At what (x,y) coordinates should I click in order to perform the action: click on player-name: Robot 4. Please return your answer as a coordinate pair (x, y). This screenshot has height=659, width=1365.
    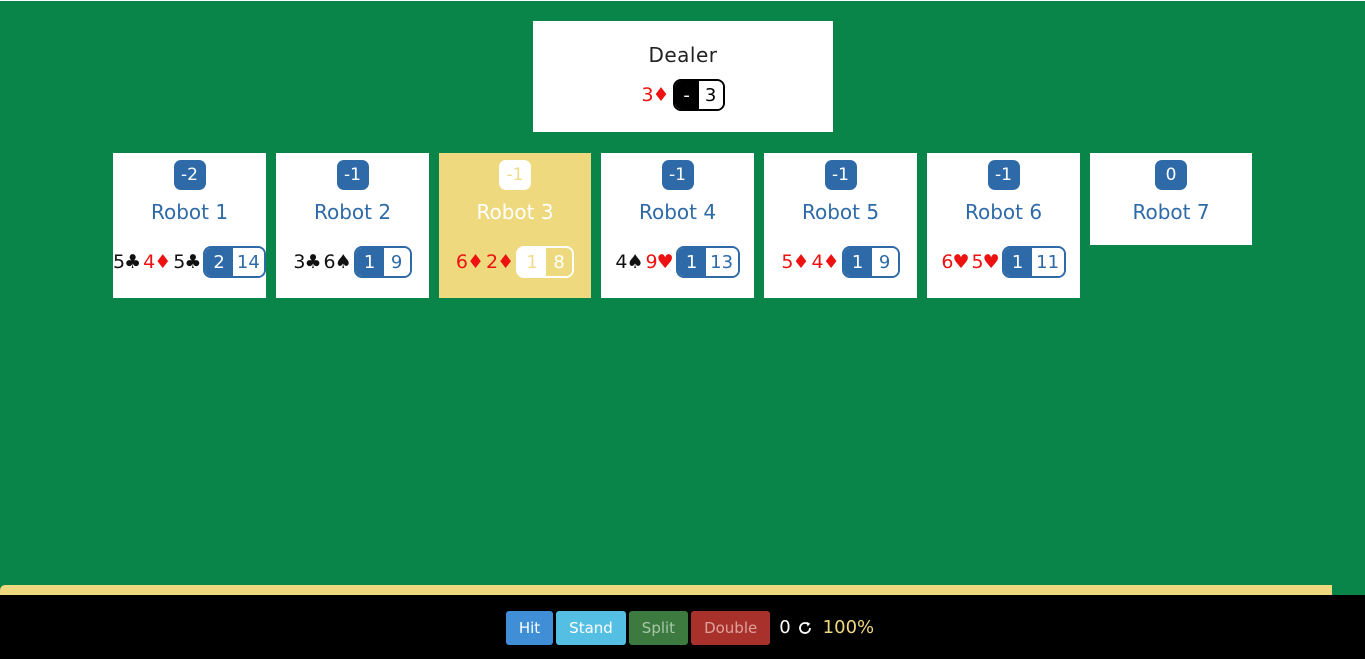
    Looking at the image, I should click on (677, 212).